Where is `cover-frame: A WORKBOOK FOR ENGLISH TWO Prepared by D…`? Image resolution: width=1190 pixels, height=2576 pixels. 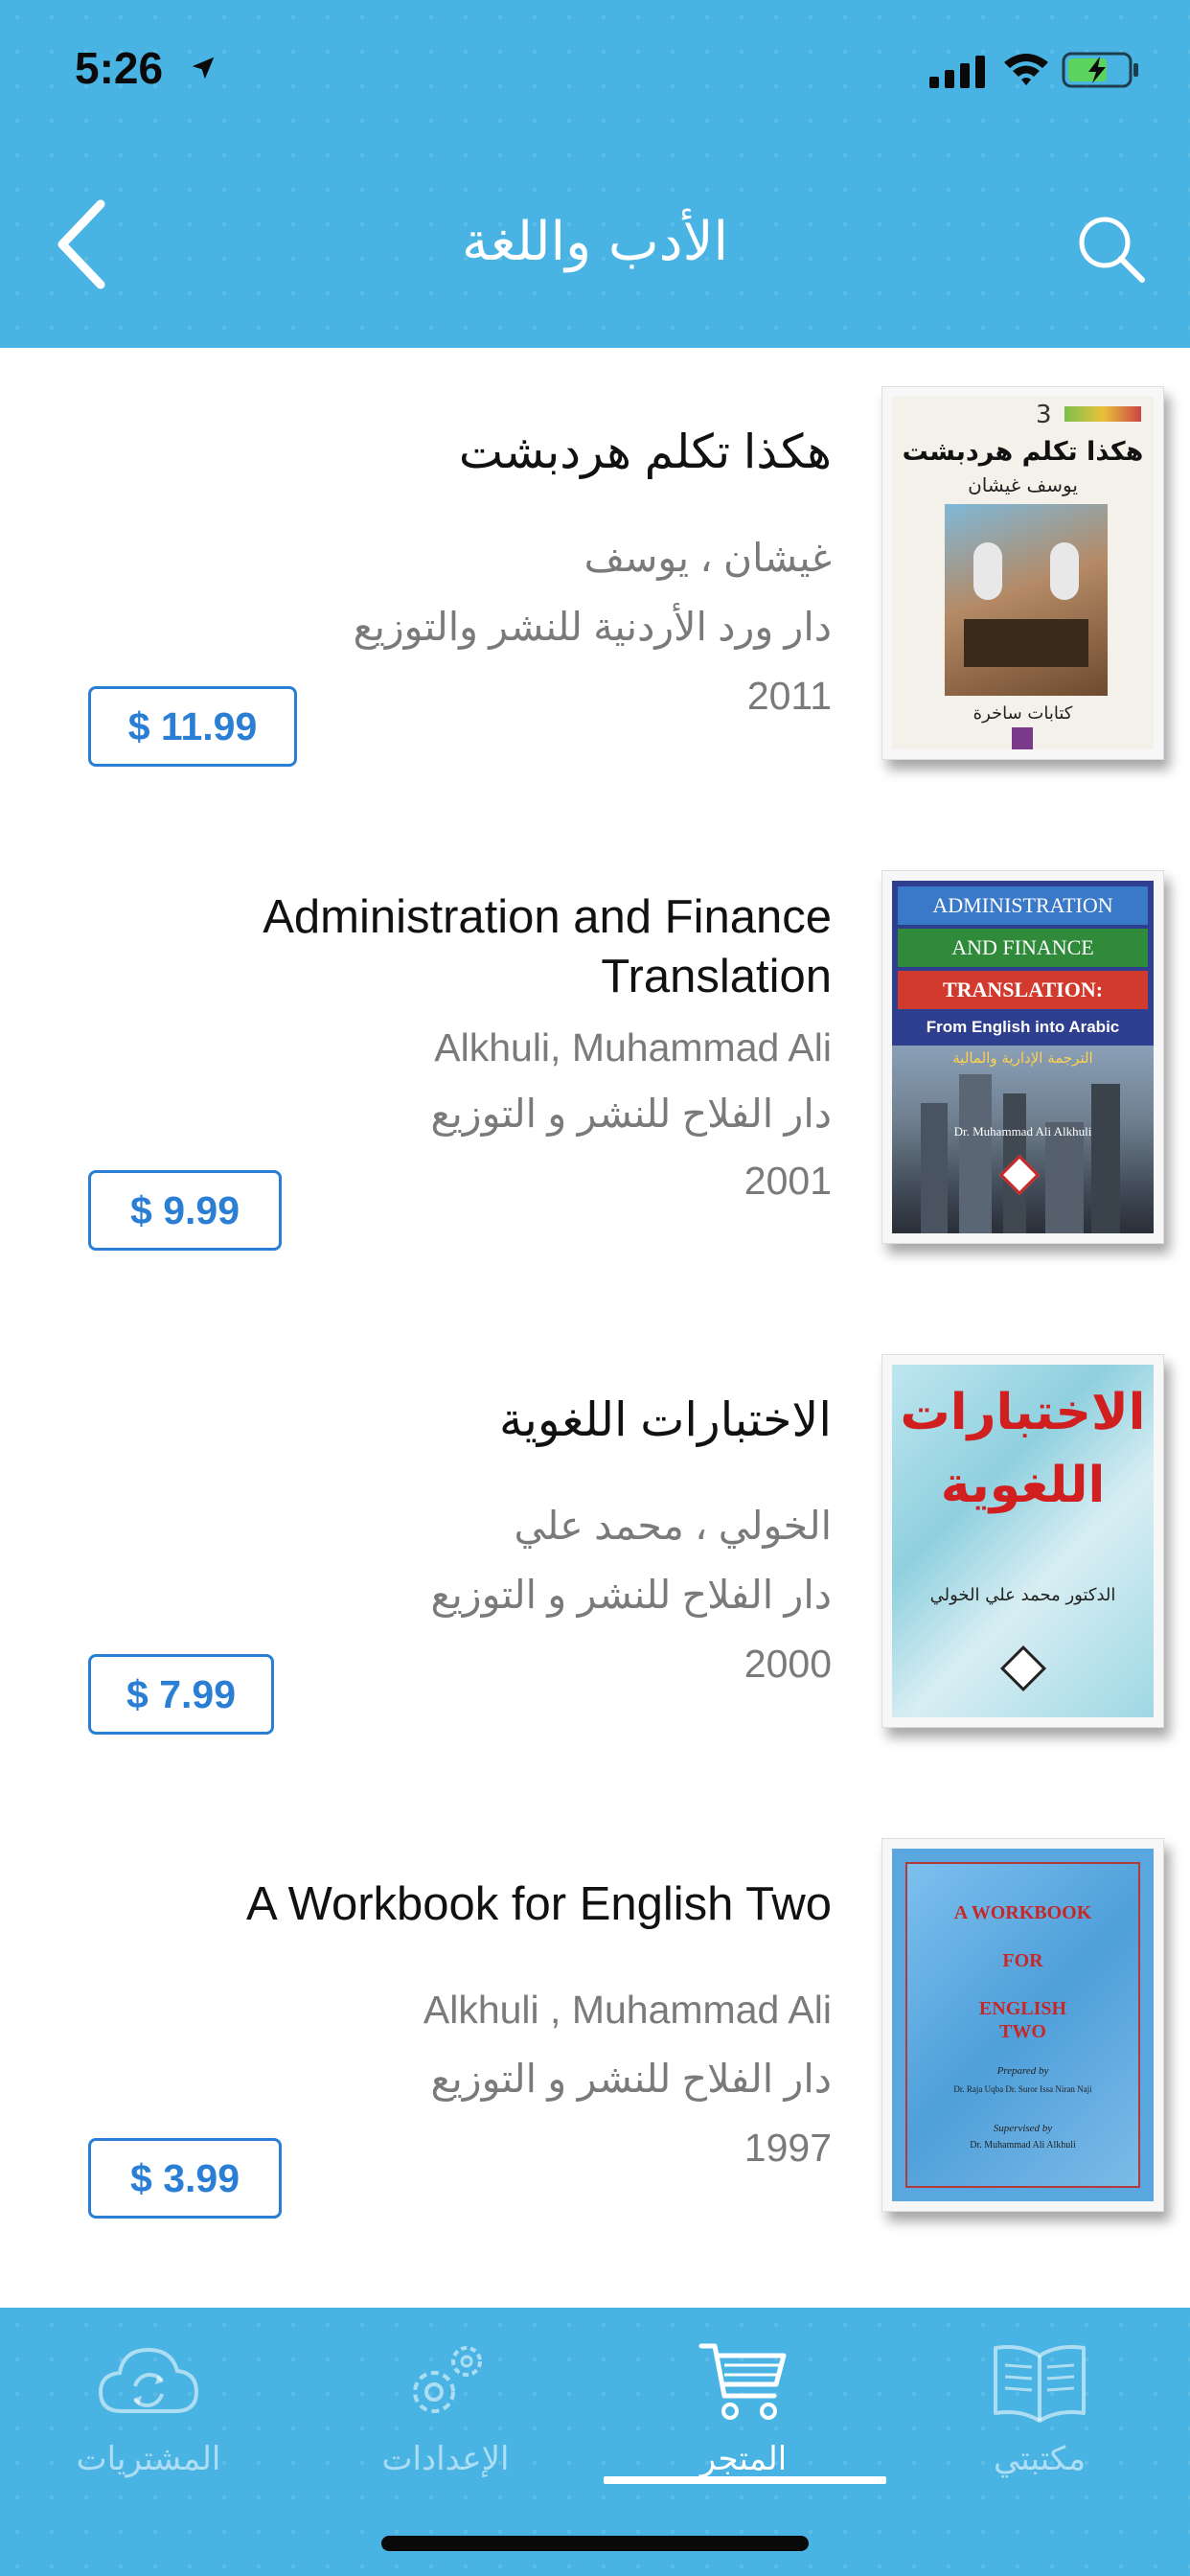
cover-frame: A WORKBOOK FOR ENGLISH TWO Prepared by D… is located at coordinates (1022, 2025).